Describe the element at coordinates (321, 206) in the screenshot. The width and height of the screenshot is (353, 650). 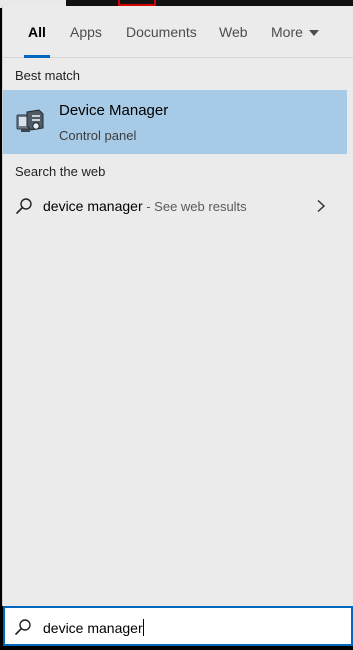
I see `chevron-right-icon` at that location.